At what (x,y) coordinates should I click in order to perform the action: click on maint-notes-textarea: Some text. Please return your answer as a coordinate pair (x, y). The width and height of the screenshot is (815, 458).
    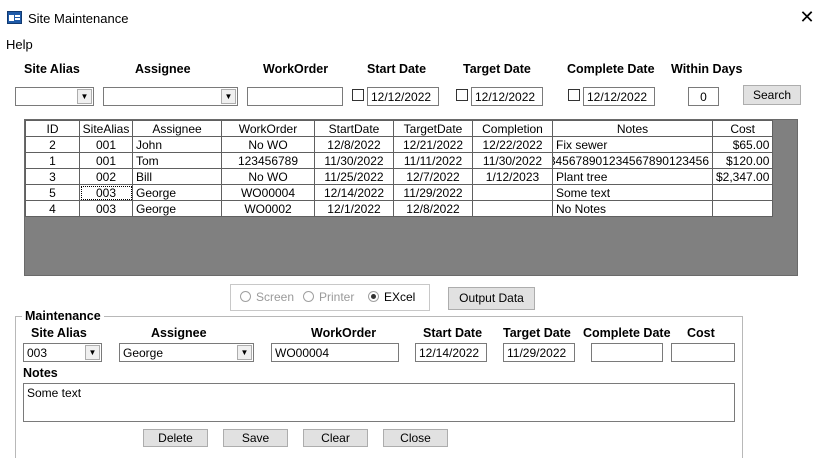
    Looking at the image, I should click on (379, 402).